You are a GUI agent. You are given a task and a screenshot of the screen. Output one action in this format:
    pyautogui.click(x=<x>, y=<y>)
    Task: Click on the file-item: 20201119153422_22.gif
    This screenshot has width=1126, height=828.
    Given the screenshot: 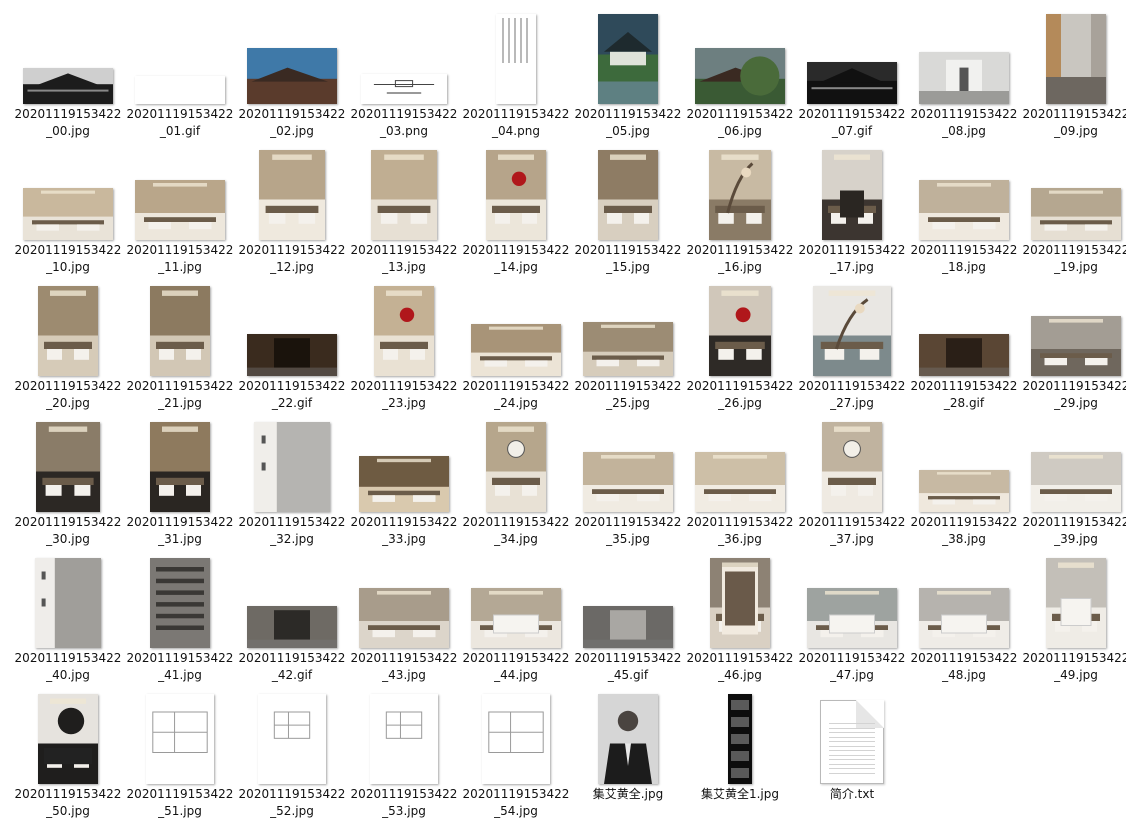 What is the action you would take?
    pyautogui.click(x=292, y=352)
    